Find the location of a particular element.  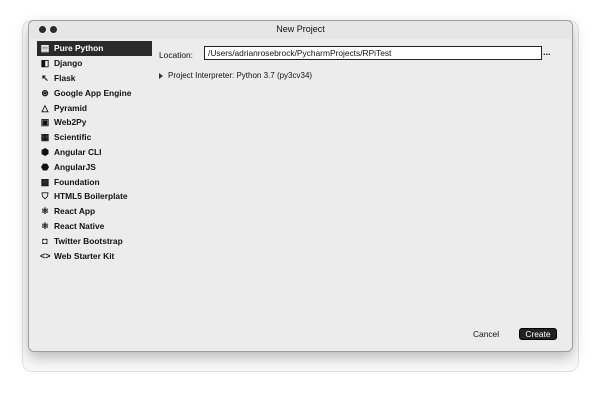

sidebar-item-pure-python: ▤ Pure Python is located at coordinates (94, 48).